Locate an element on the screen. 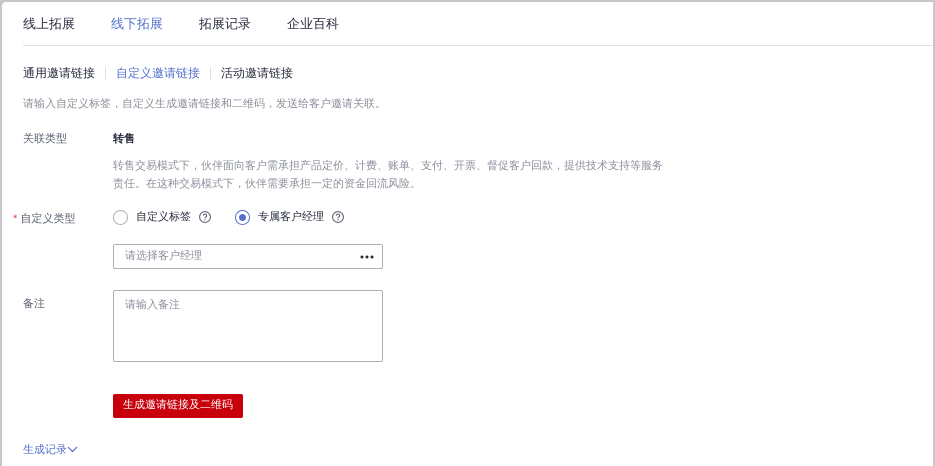 The width and height of the screenshot is (935, 466). history-link: 生成记录 is located at coordinates (50, 450).